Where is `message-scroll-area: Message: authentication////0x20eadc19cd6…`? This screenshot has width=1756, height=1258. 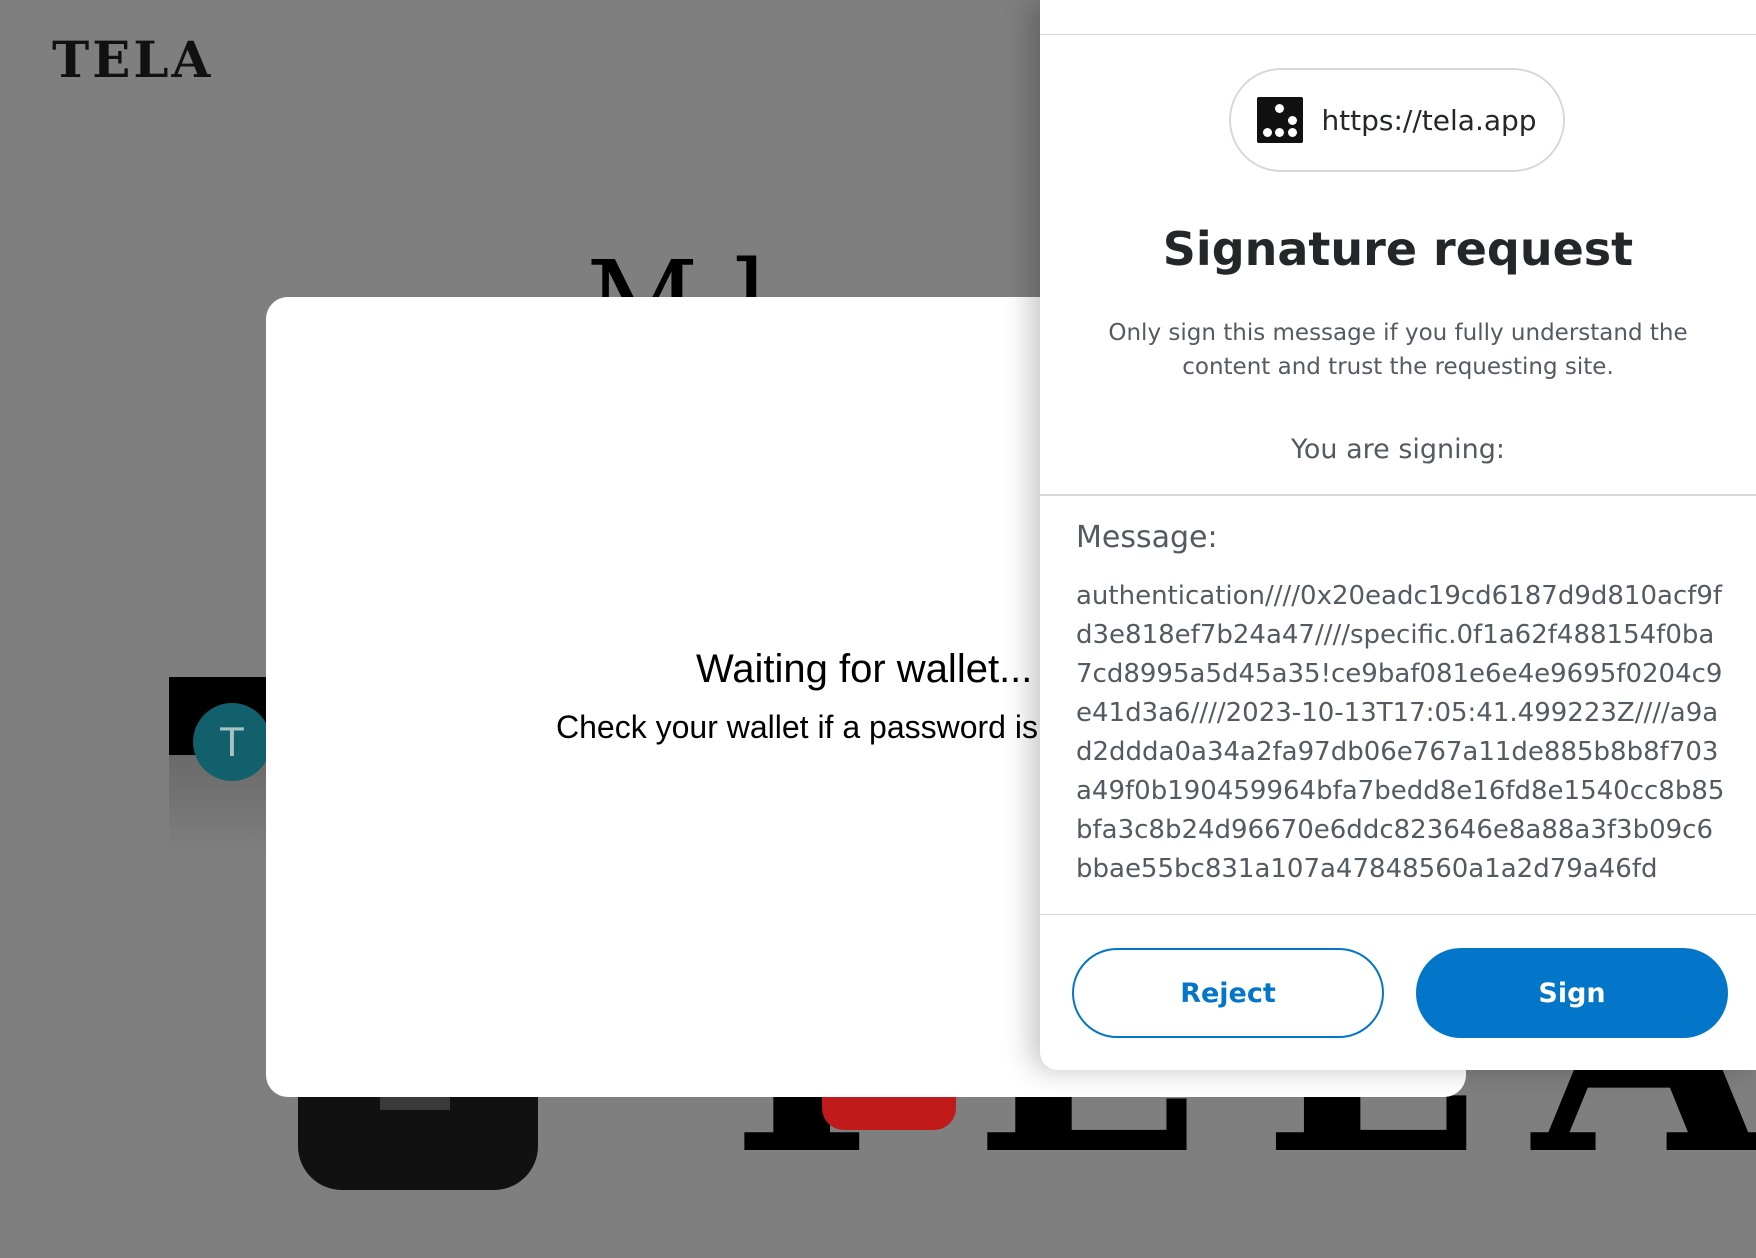
message-scroll-area: Message: authentication////0x20eadc19cd6… is located at coordinates (1401, 718).